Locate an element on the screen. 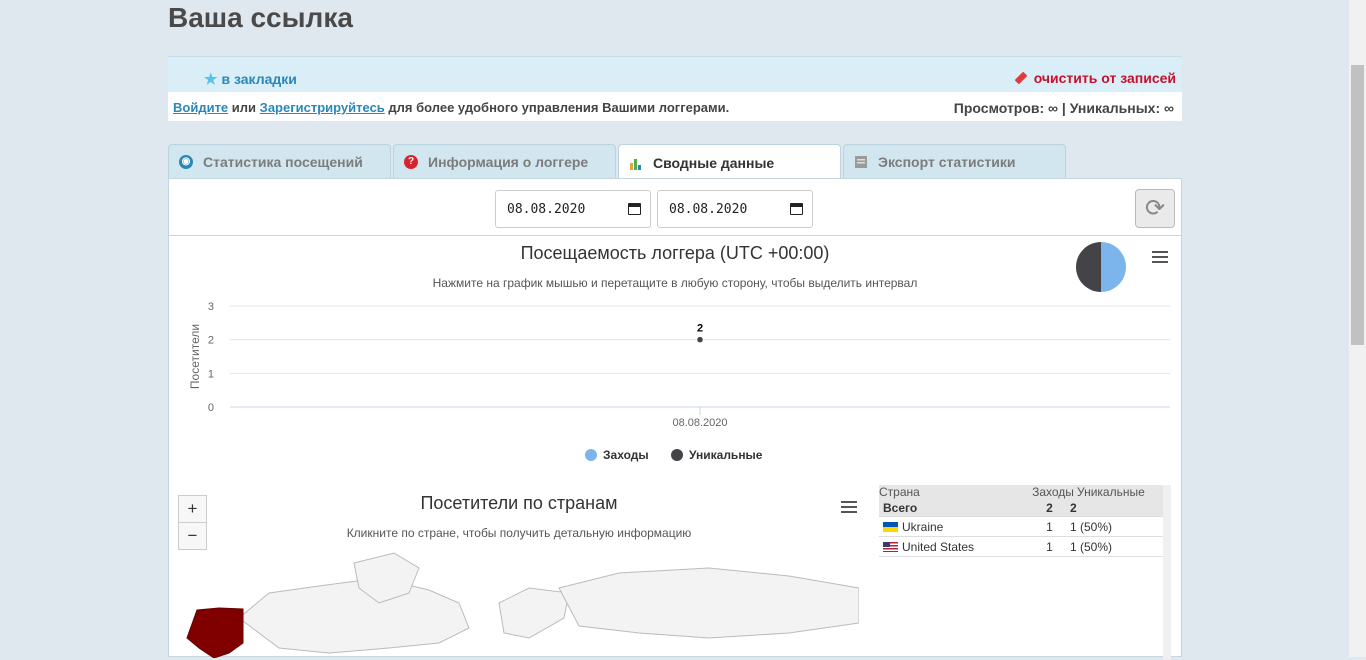 The image size is (1366, 660). bookmark-link: ★ в закладки is located at coordinates (250, 79).